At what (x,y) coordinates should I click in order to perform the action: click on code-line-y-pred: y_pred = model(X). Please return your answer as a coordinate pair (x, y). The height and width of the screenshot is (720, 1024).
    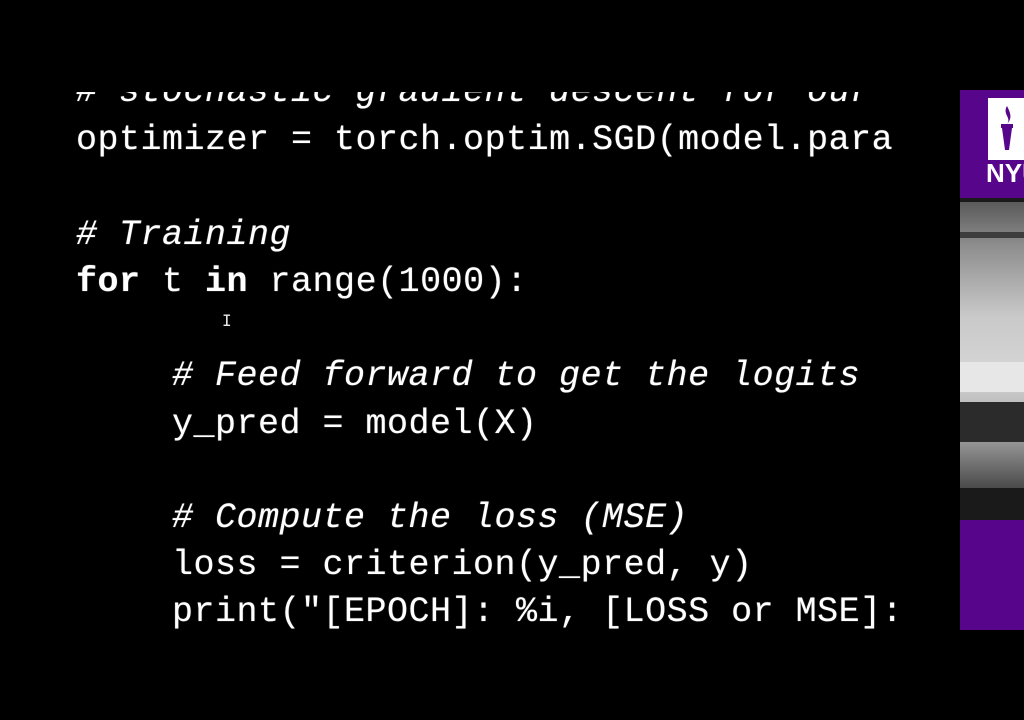
    Looking at the image, I should click on (355, 424).